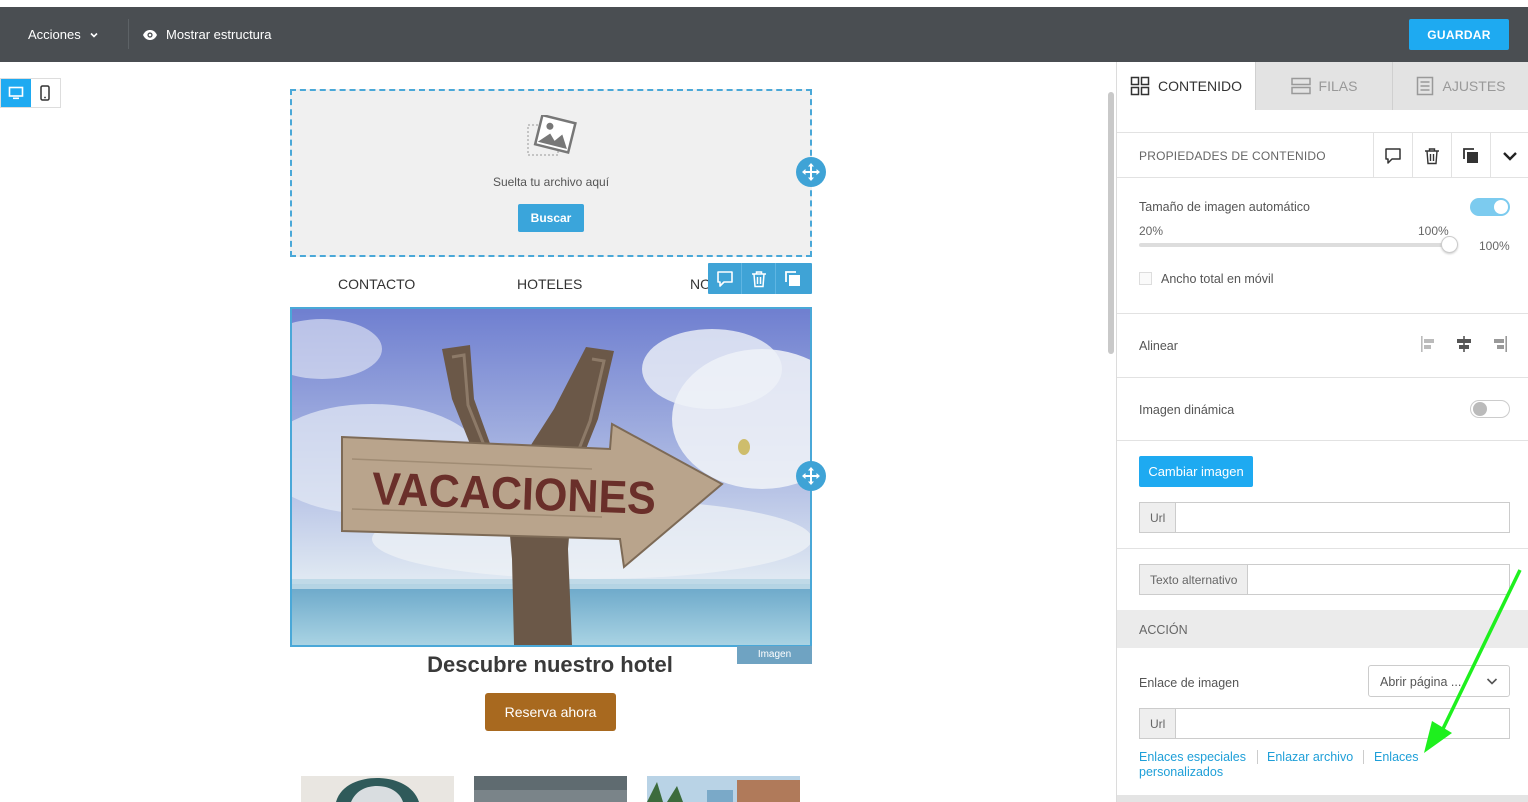 The image size is (1528, 802). I want to click on annotation-arrow-icon, so click(1473, 661).